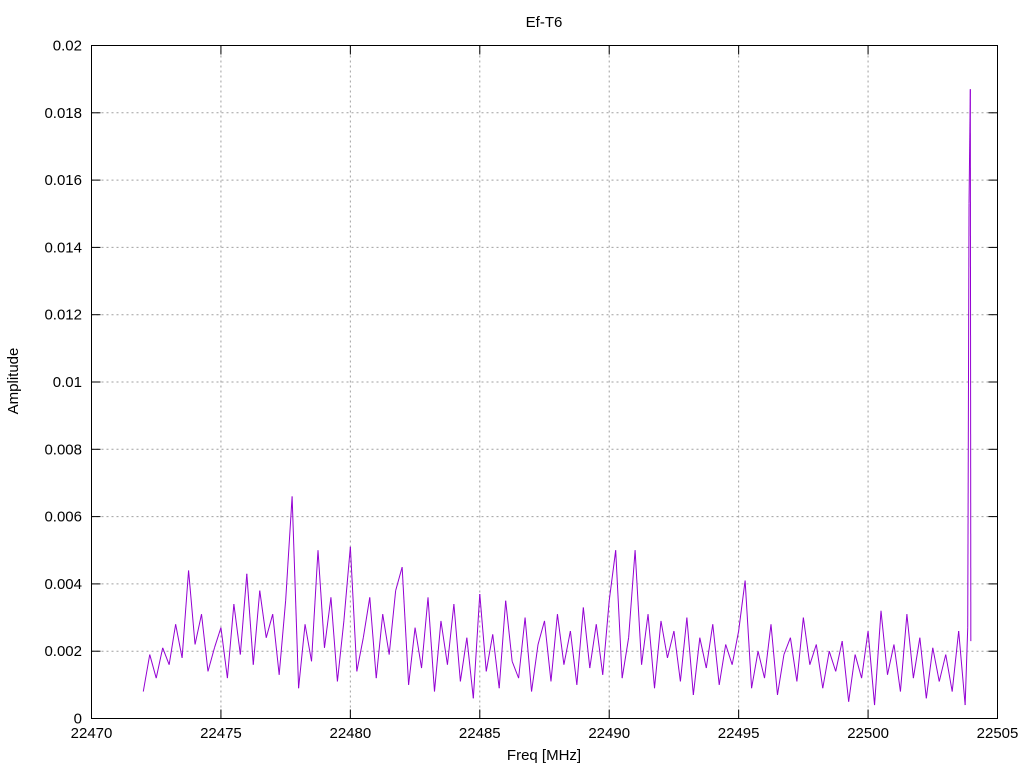  I want to click on y-tick-label: 0.016, so click(63, 180).